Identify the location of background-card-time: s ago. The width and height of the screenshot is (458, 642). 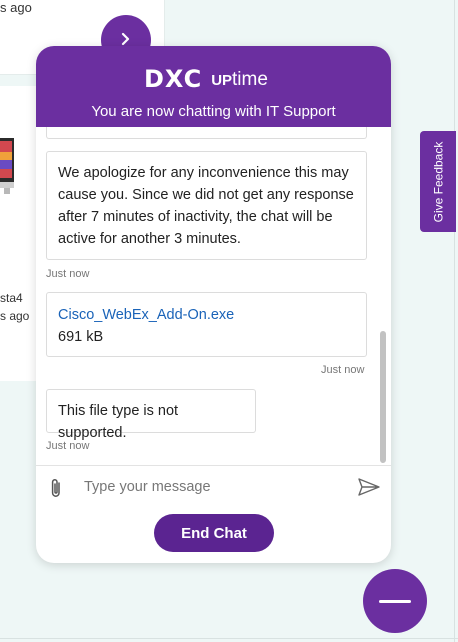
(16, 7).